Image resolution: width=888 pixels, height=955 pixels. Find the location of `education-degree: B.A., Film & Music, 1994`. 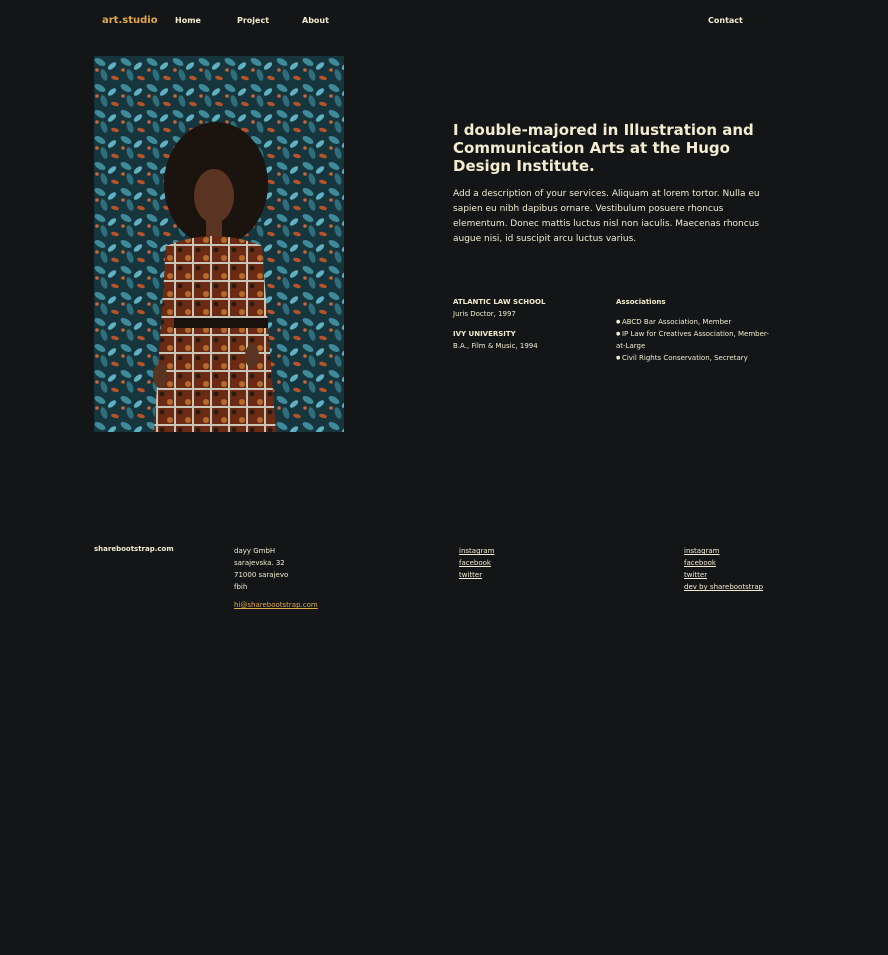

education-degree: B.A., Film & Music, 1994 is located at coordinates (495, 346).